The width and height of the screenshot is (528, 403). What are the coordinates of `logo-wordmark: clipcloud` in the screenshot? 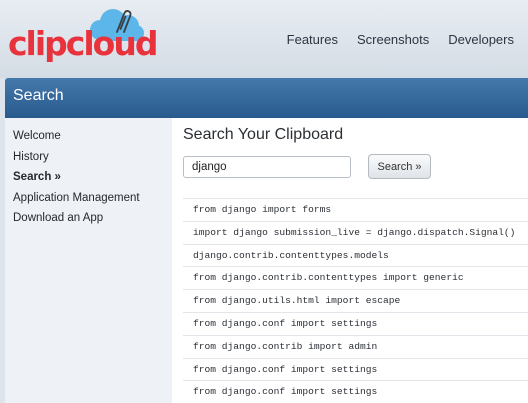 It's located at (83, 43).